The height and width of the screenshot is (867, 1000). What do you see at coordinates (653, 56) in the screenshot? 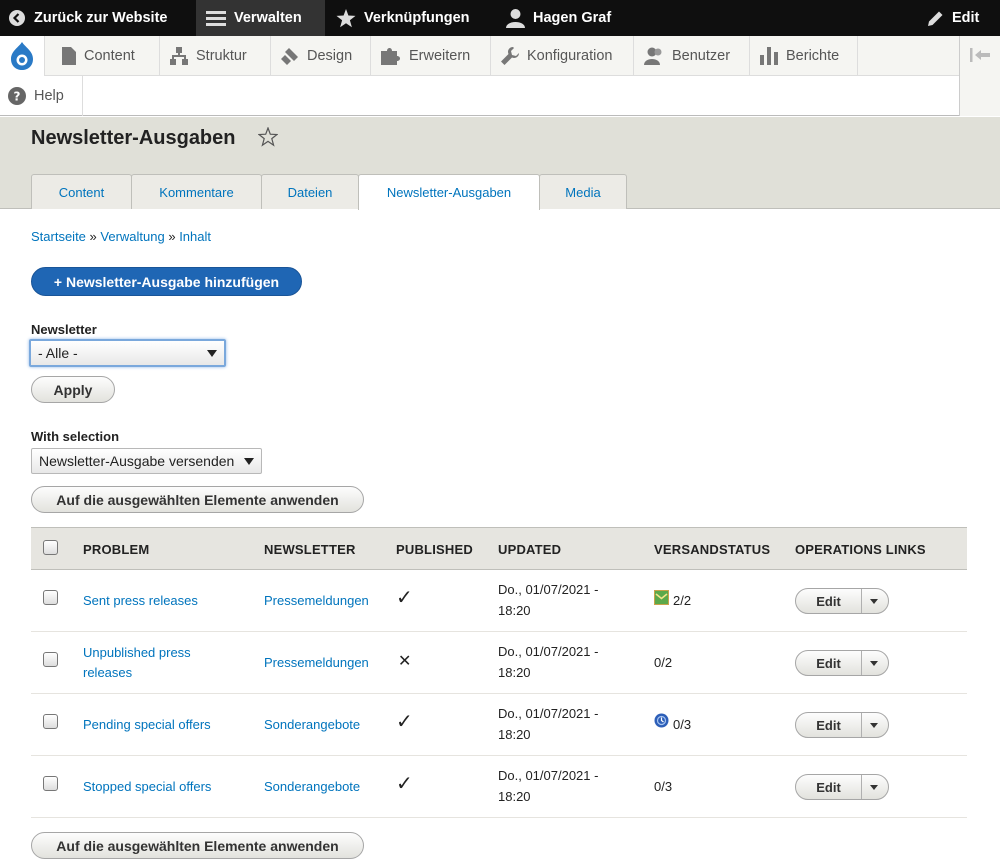
I see `users-icon` at bounding box center [653, 56].